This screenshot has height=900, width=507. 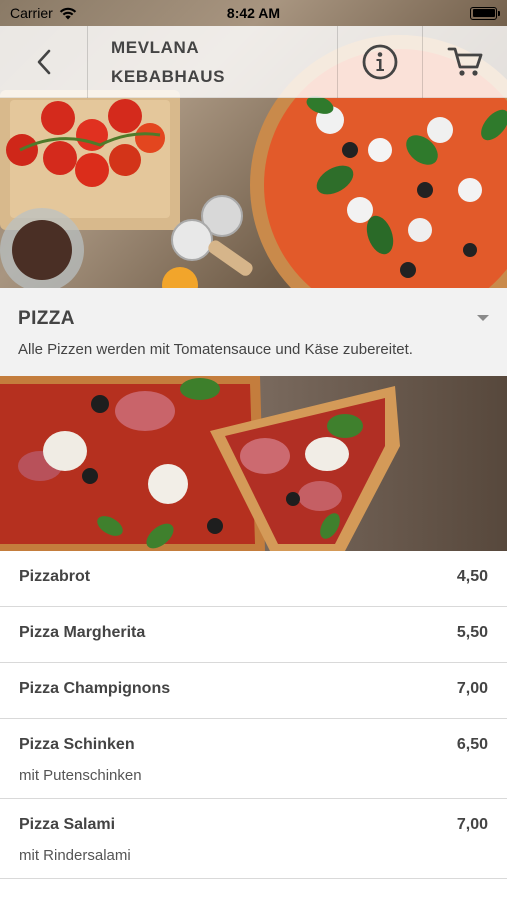 I want to click on category-title: PIZZA, so click(x=46, y=318).